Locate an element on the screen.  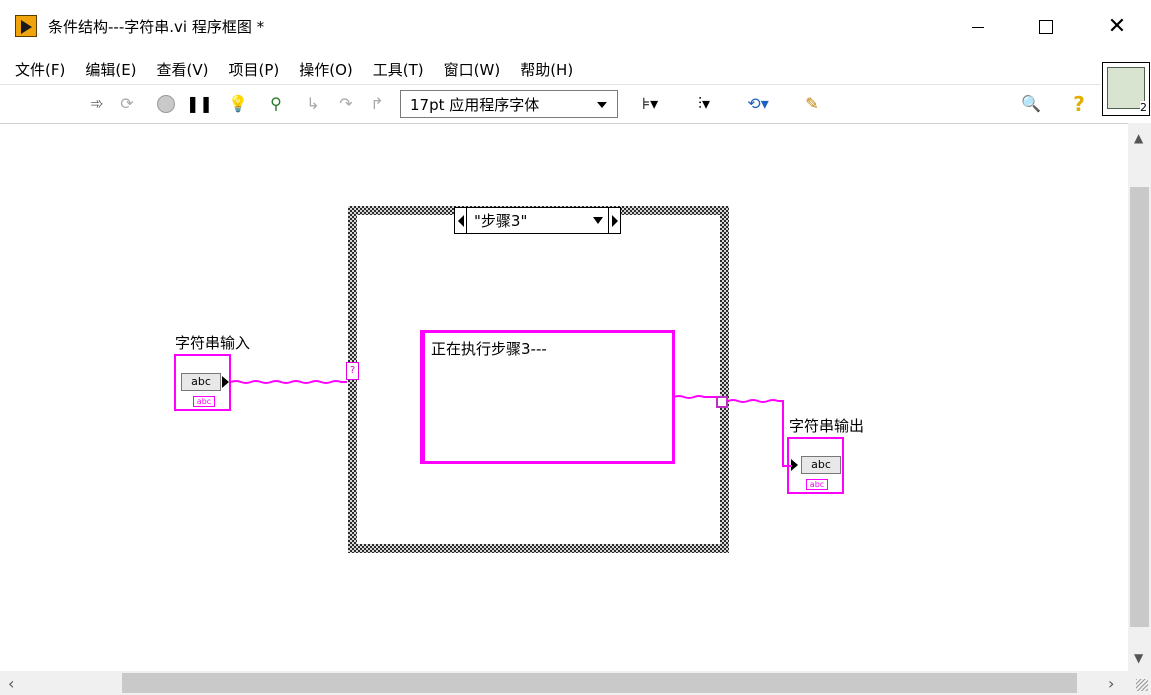
output-arrow-icon is located at coordinates (225, 382).